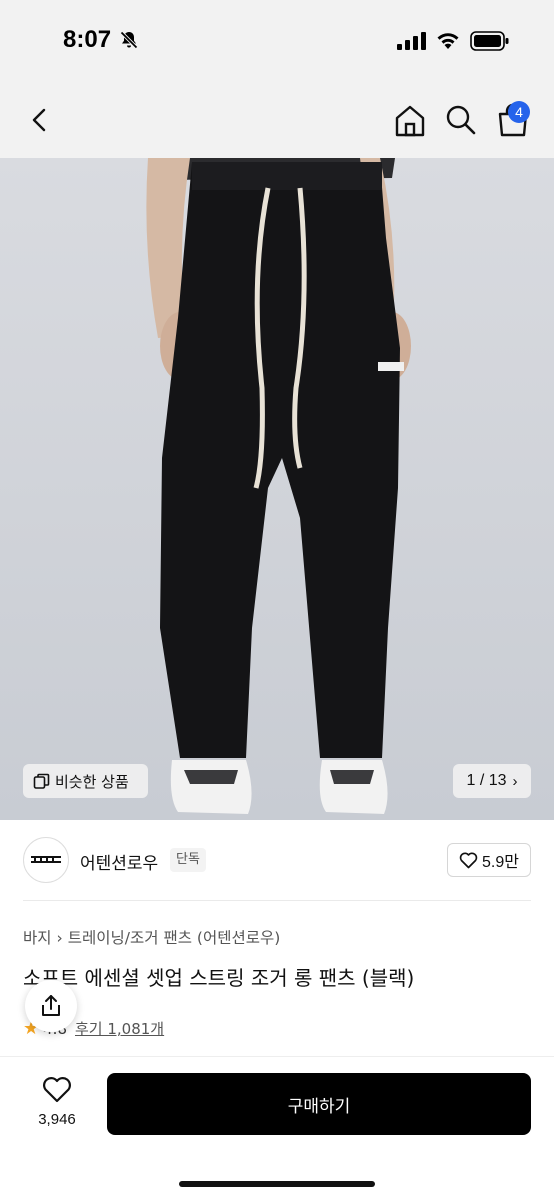 The height and width of the screenshot is (1200, 554). What do you see at coordinates (461, 120) in the screenshot?
I see `search-icon` at bounding box center [461, 120].